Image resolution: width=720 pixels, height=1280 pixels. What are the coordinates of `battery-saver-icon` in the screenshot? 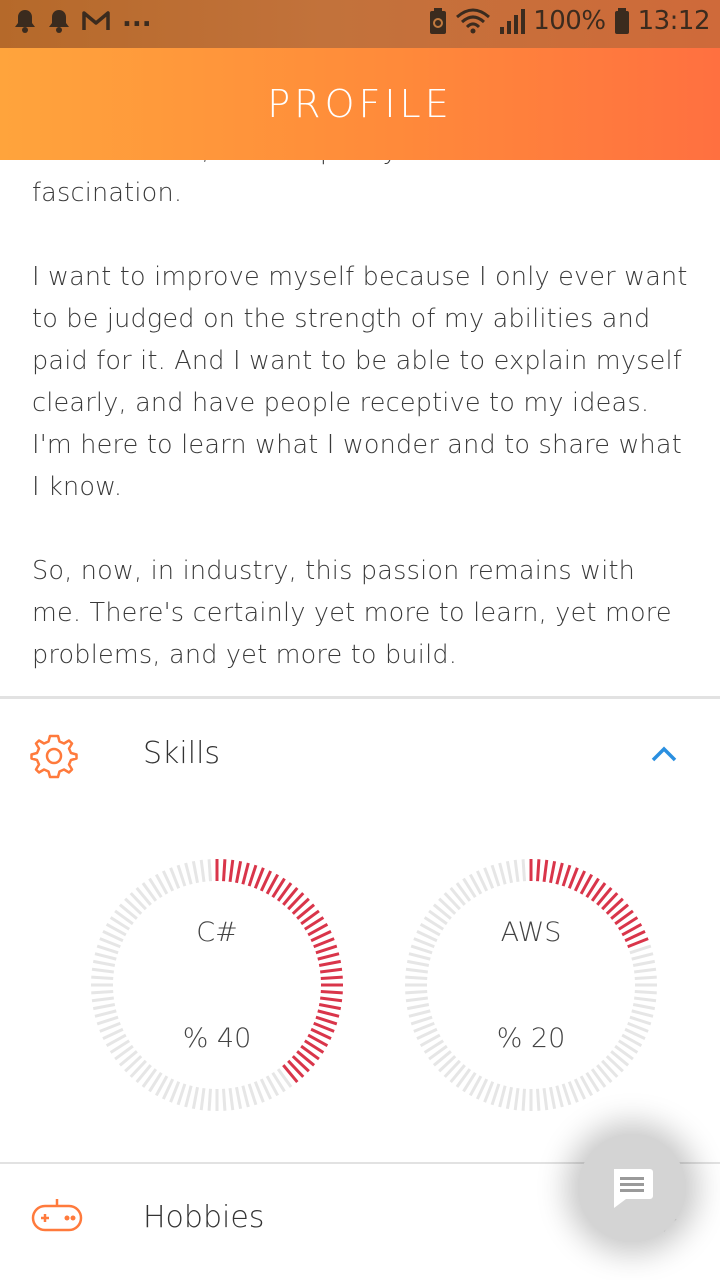 It's located at (438, 21).